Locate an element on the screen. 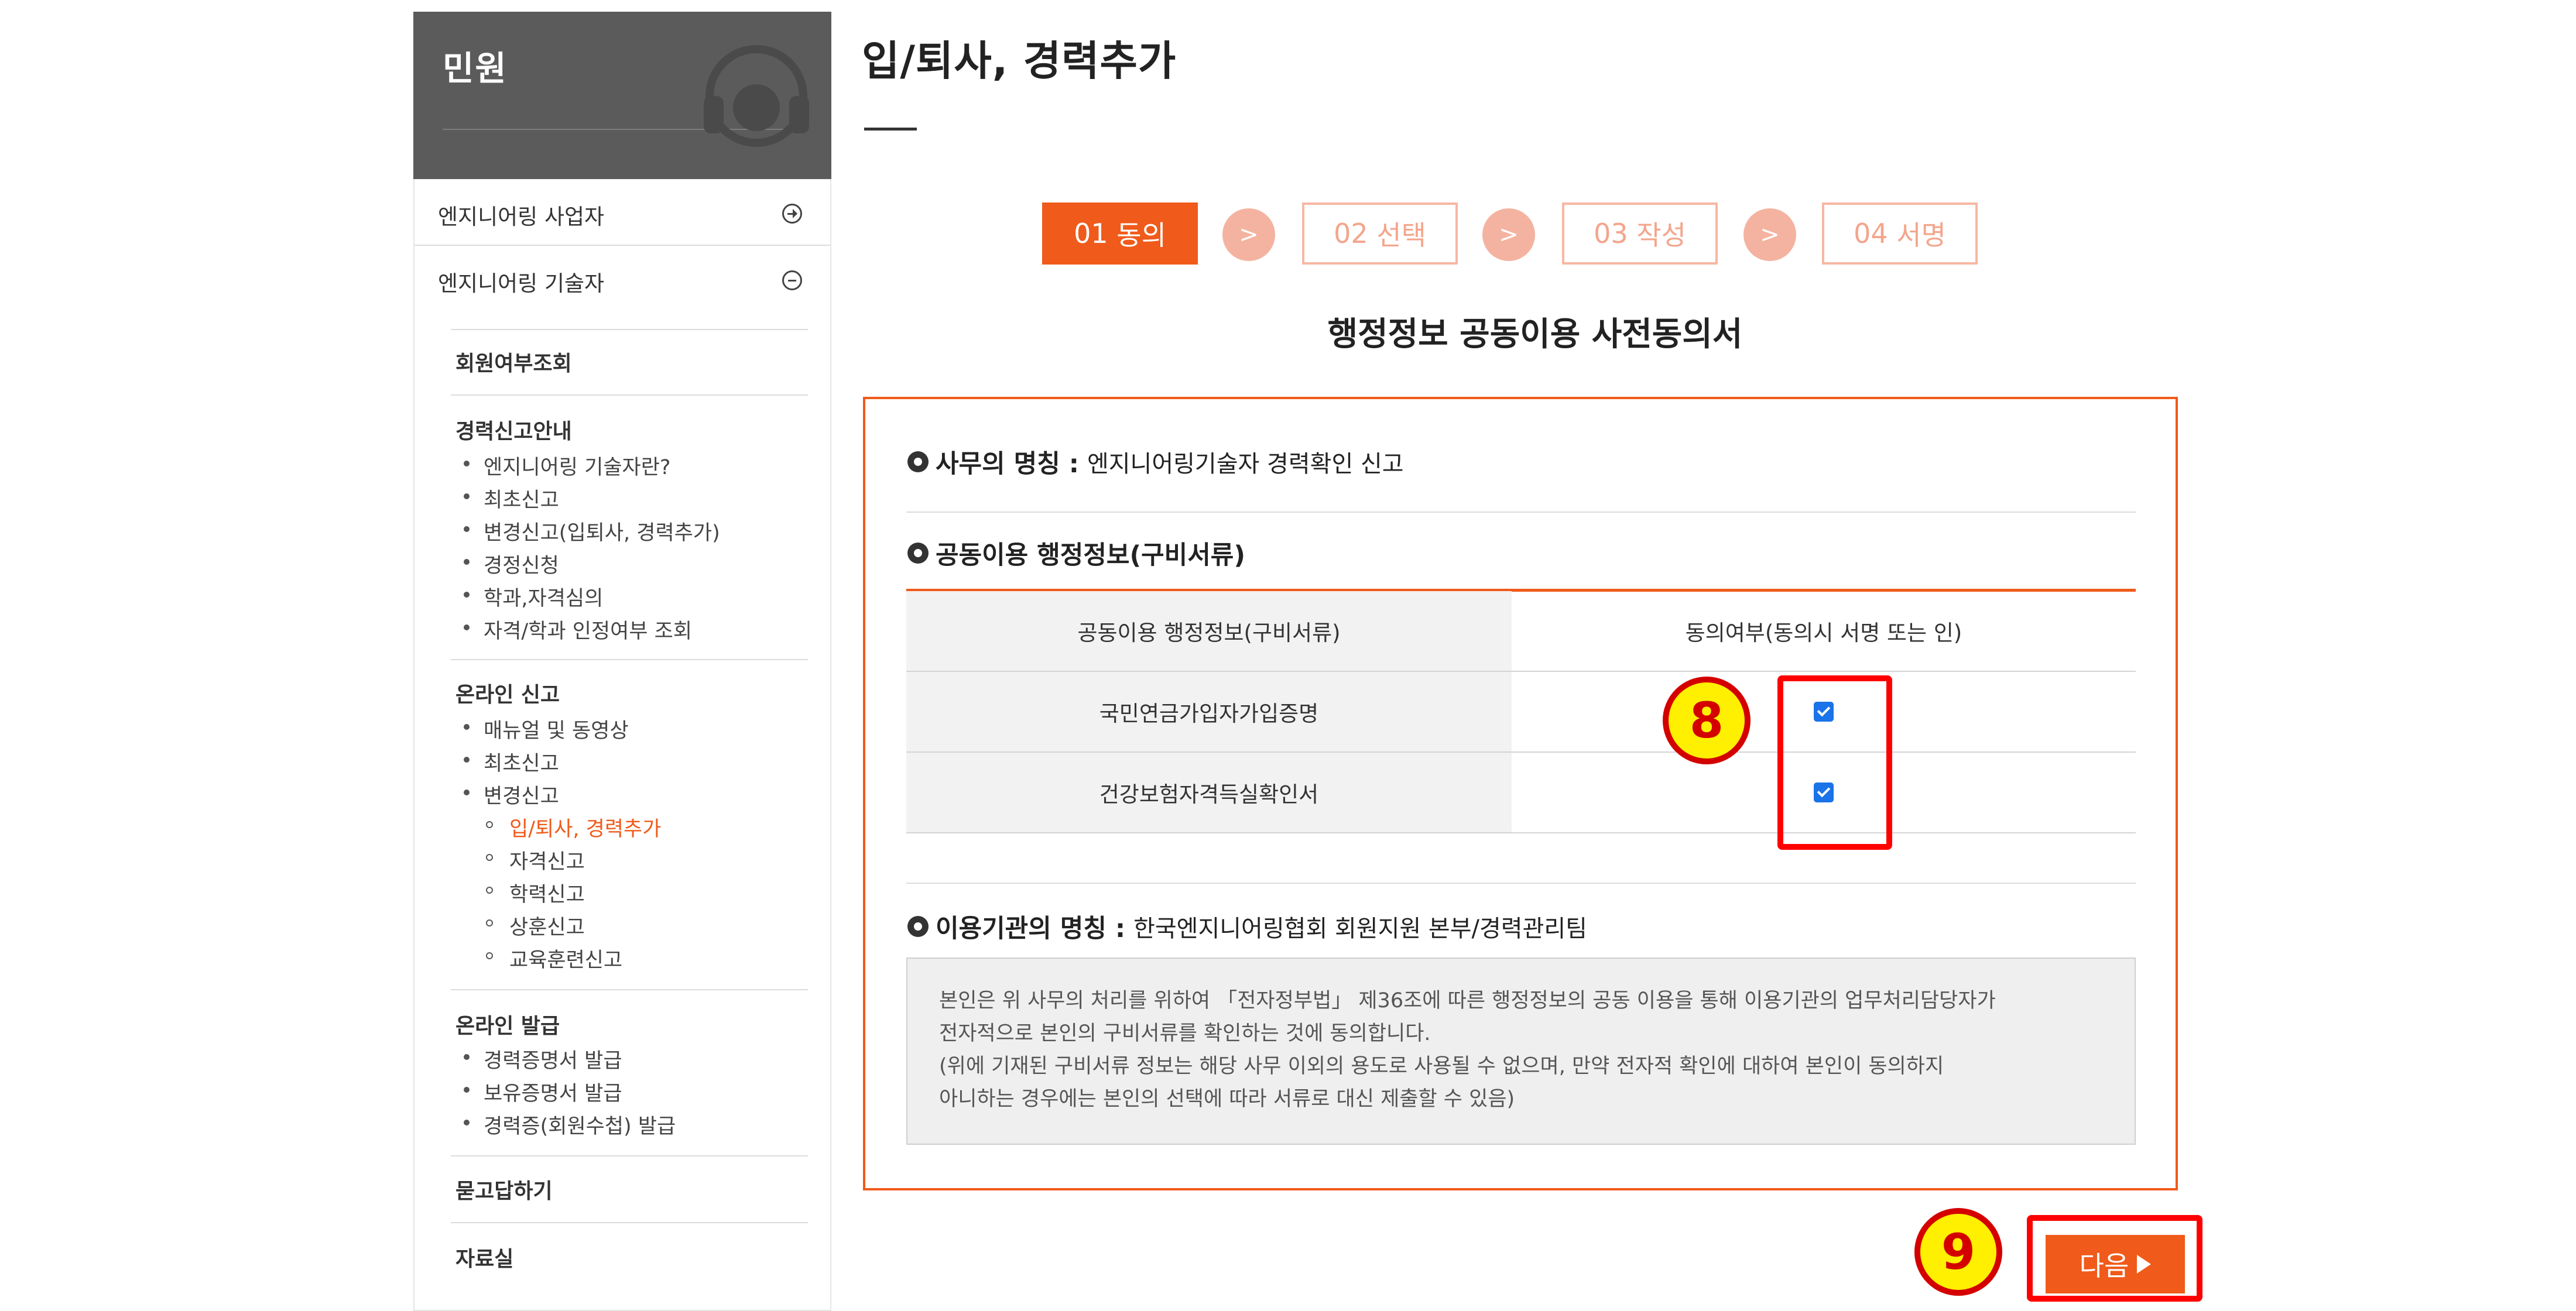 This screenshot has height=1311, width=2576. agency-name-label: 이용기관의 명칭 : is located at coordinates (1031, 928).